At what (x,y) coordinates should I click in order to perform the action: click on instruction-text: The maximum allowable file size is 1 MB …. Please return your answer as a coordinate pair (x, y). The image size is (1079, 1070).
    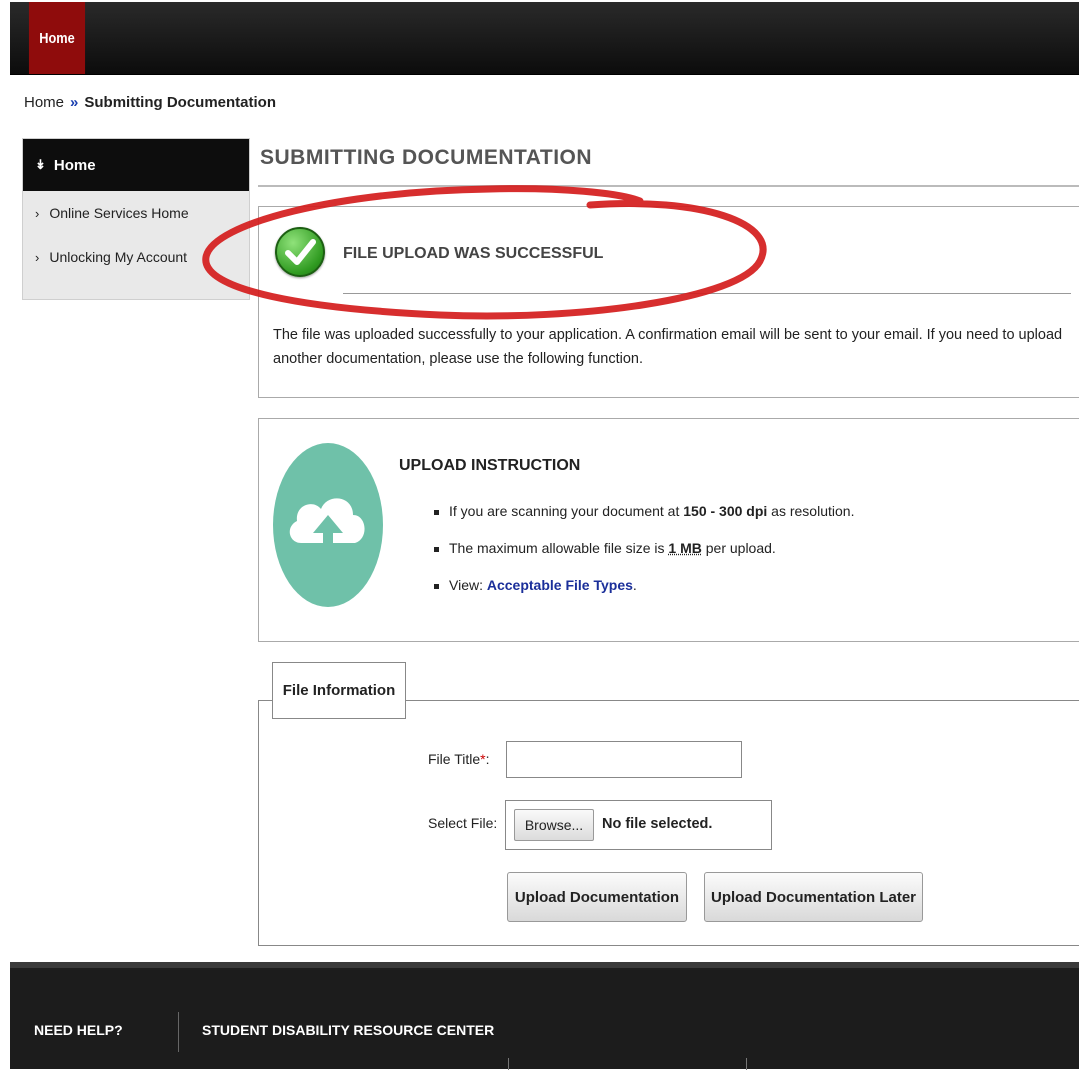
    Looking at the image, I should click on (612, 548).